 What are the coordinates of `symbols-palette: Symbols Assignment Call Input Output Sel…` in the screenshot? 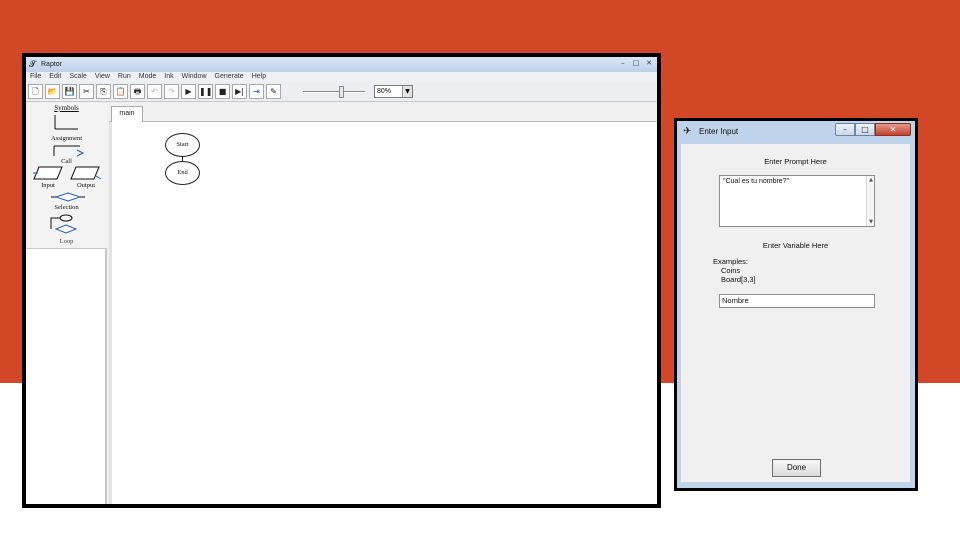 It's located at (66, 176).